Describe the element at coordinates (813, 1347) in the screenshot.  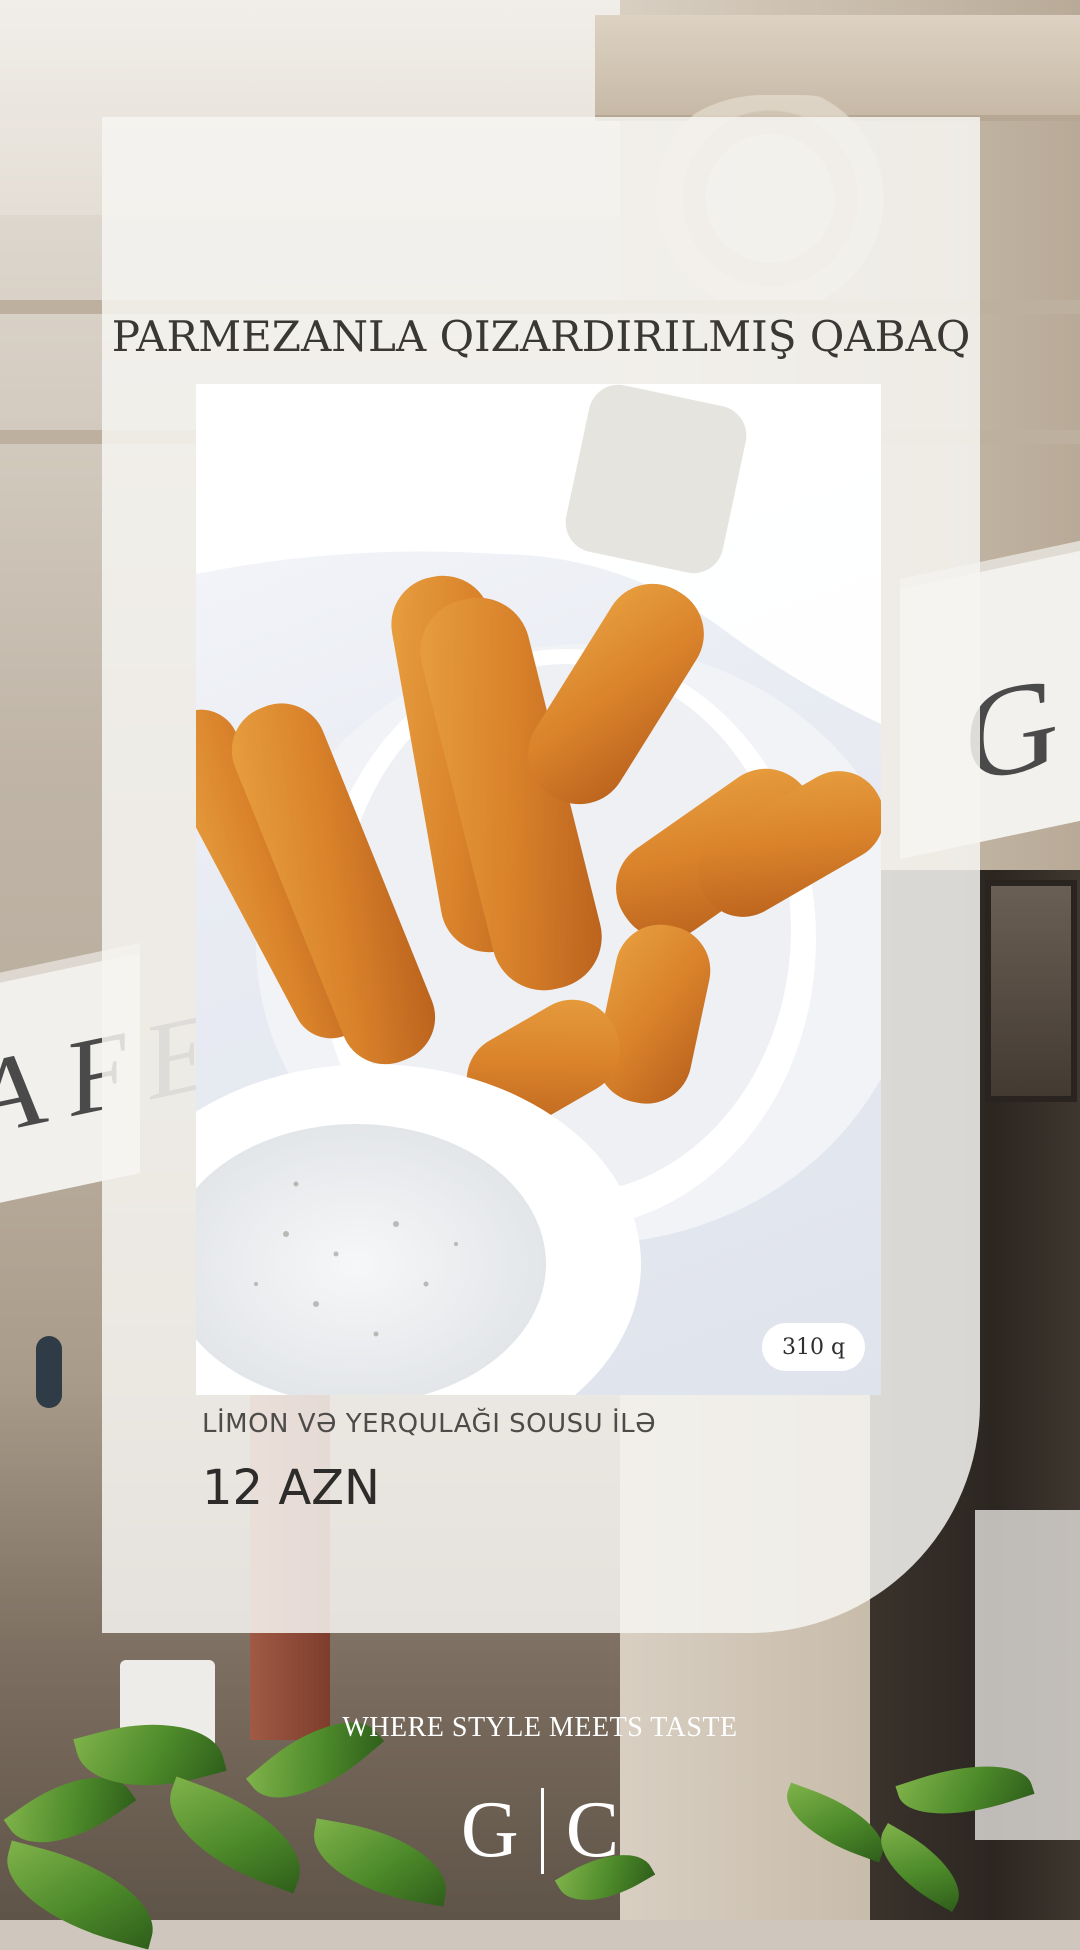
I see `weight-badge: 310 q` at that location.